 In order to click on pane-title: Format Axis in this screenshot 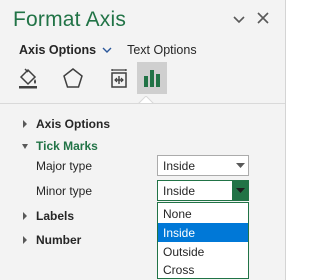, I will do `click(70, 19)`.